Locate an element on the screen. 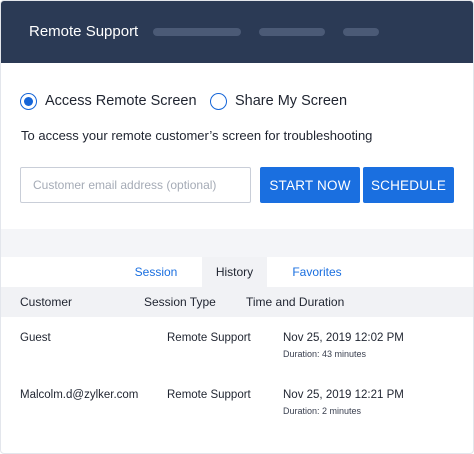  cell-customer: Malcolm.d@zylker.com is located at coordinates (79, 395).